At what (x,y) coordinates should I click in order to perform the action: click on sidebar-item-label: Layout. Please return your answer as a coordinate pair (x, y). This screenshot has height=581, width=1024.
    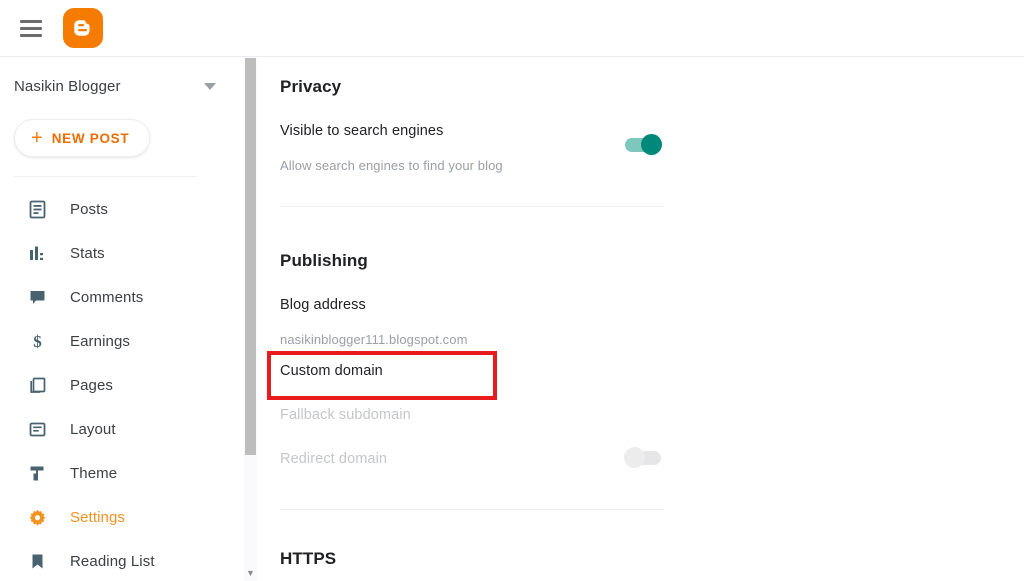
    Looking at the image, I should click on (93, 429).